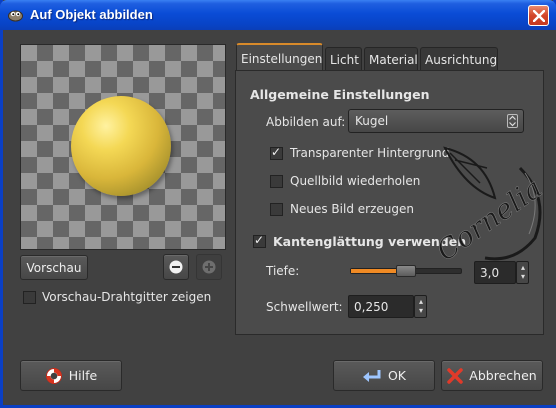 The image size is (556, 408). What do you see at coordinates (352, 209) in the screenshot?
I see `new-image-label: Neues Bild erzeugen` at bounding box center [352, 209].